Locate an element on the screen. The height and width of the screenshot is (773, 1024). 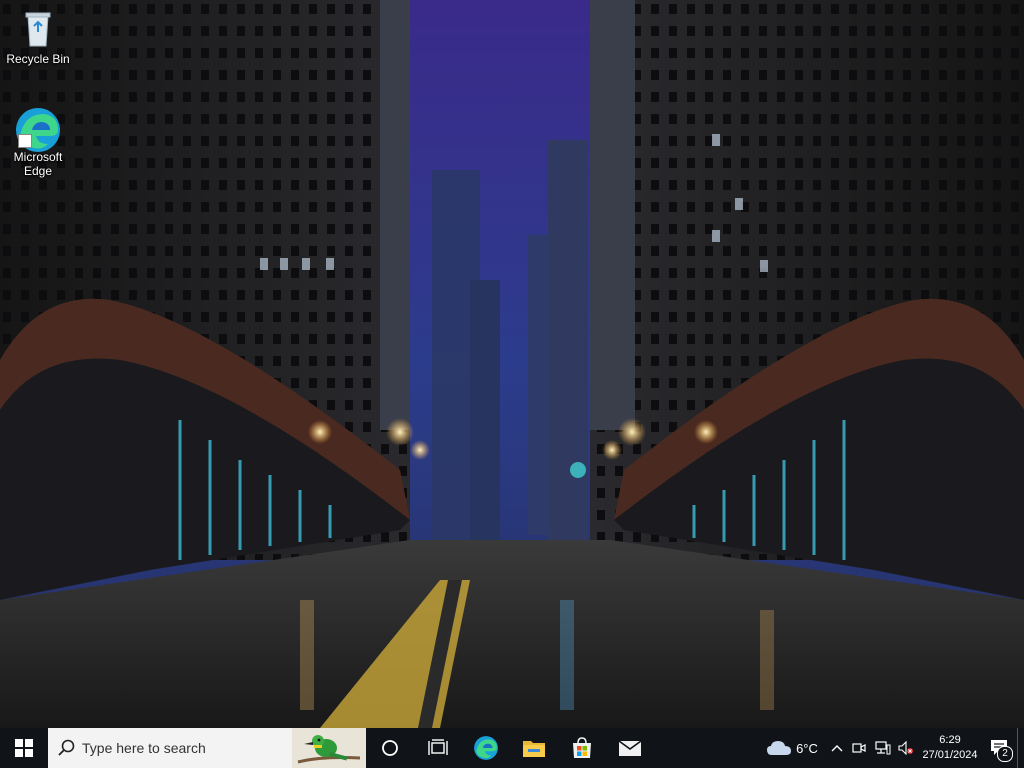
search-highlight-image is located at coordinates (329, 748).